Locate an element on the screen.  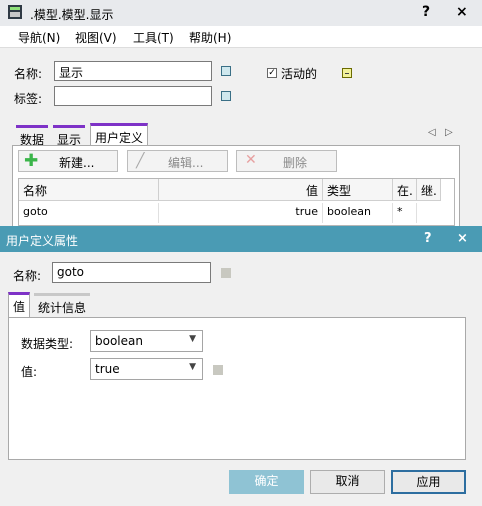
cell-at: * is located at coordinates (405, 213).